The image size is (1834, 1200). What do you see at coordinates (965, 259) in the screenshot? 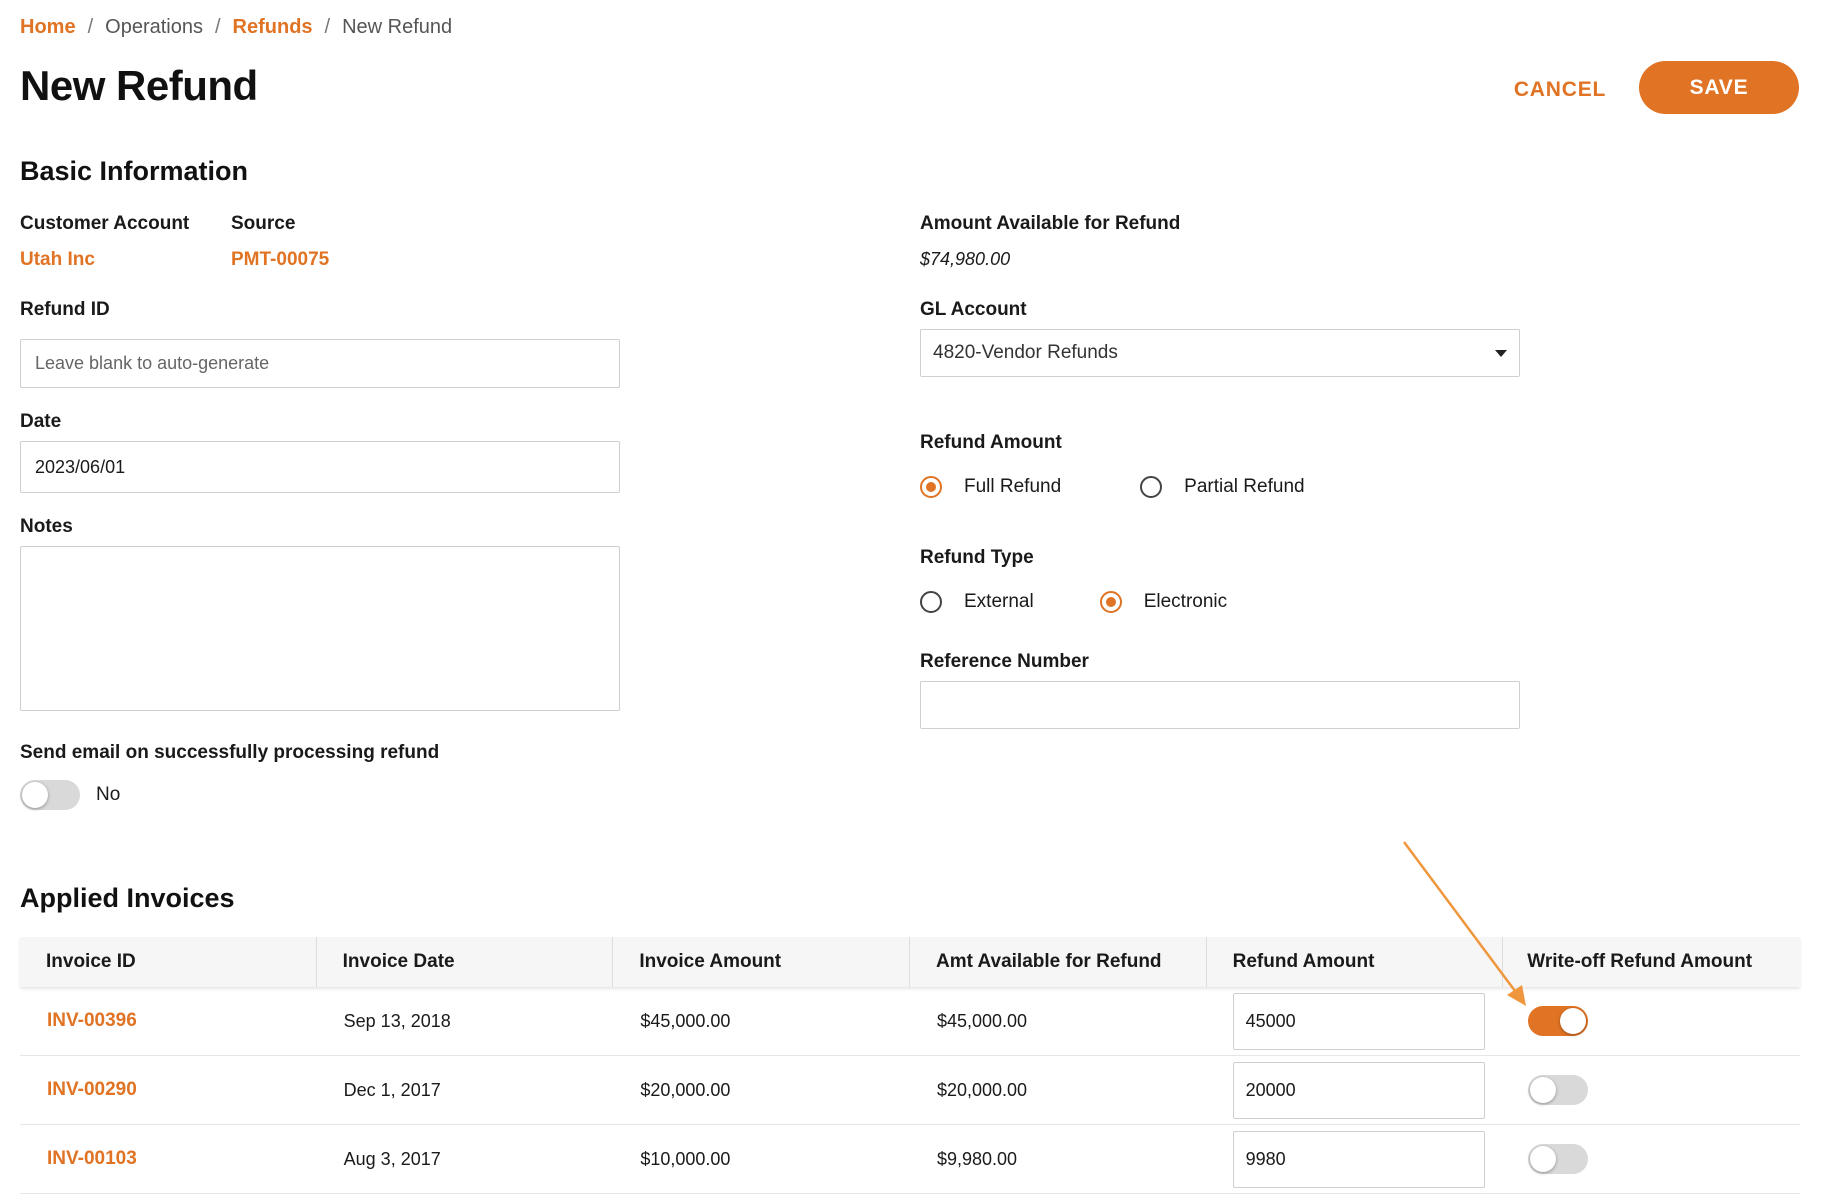
I see `amount-available-value: $74,980.00` at bounding box center [965, 259].